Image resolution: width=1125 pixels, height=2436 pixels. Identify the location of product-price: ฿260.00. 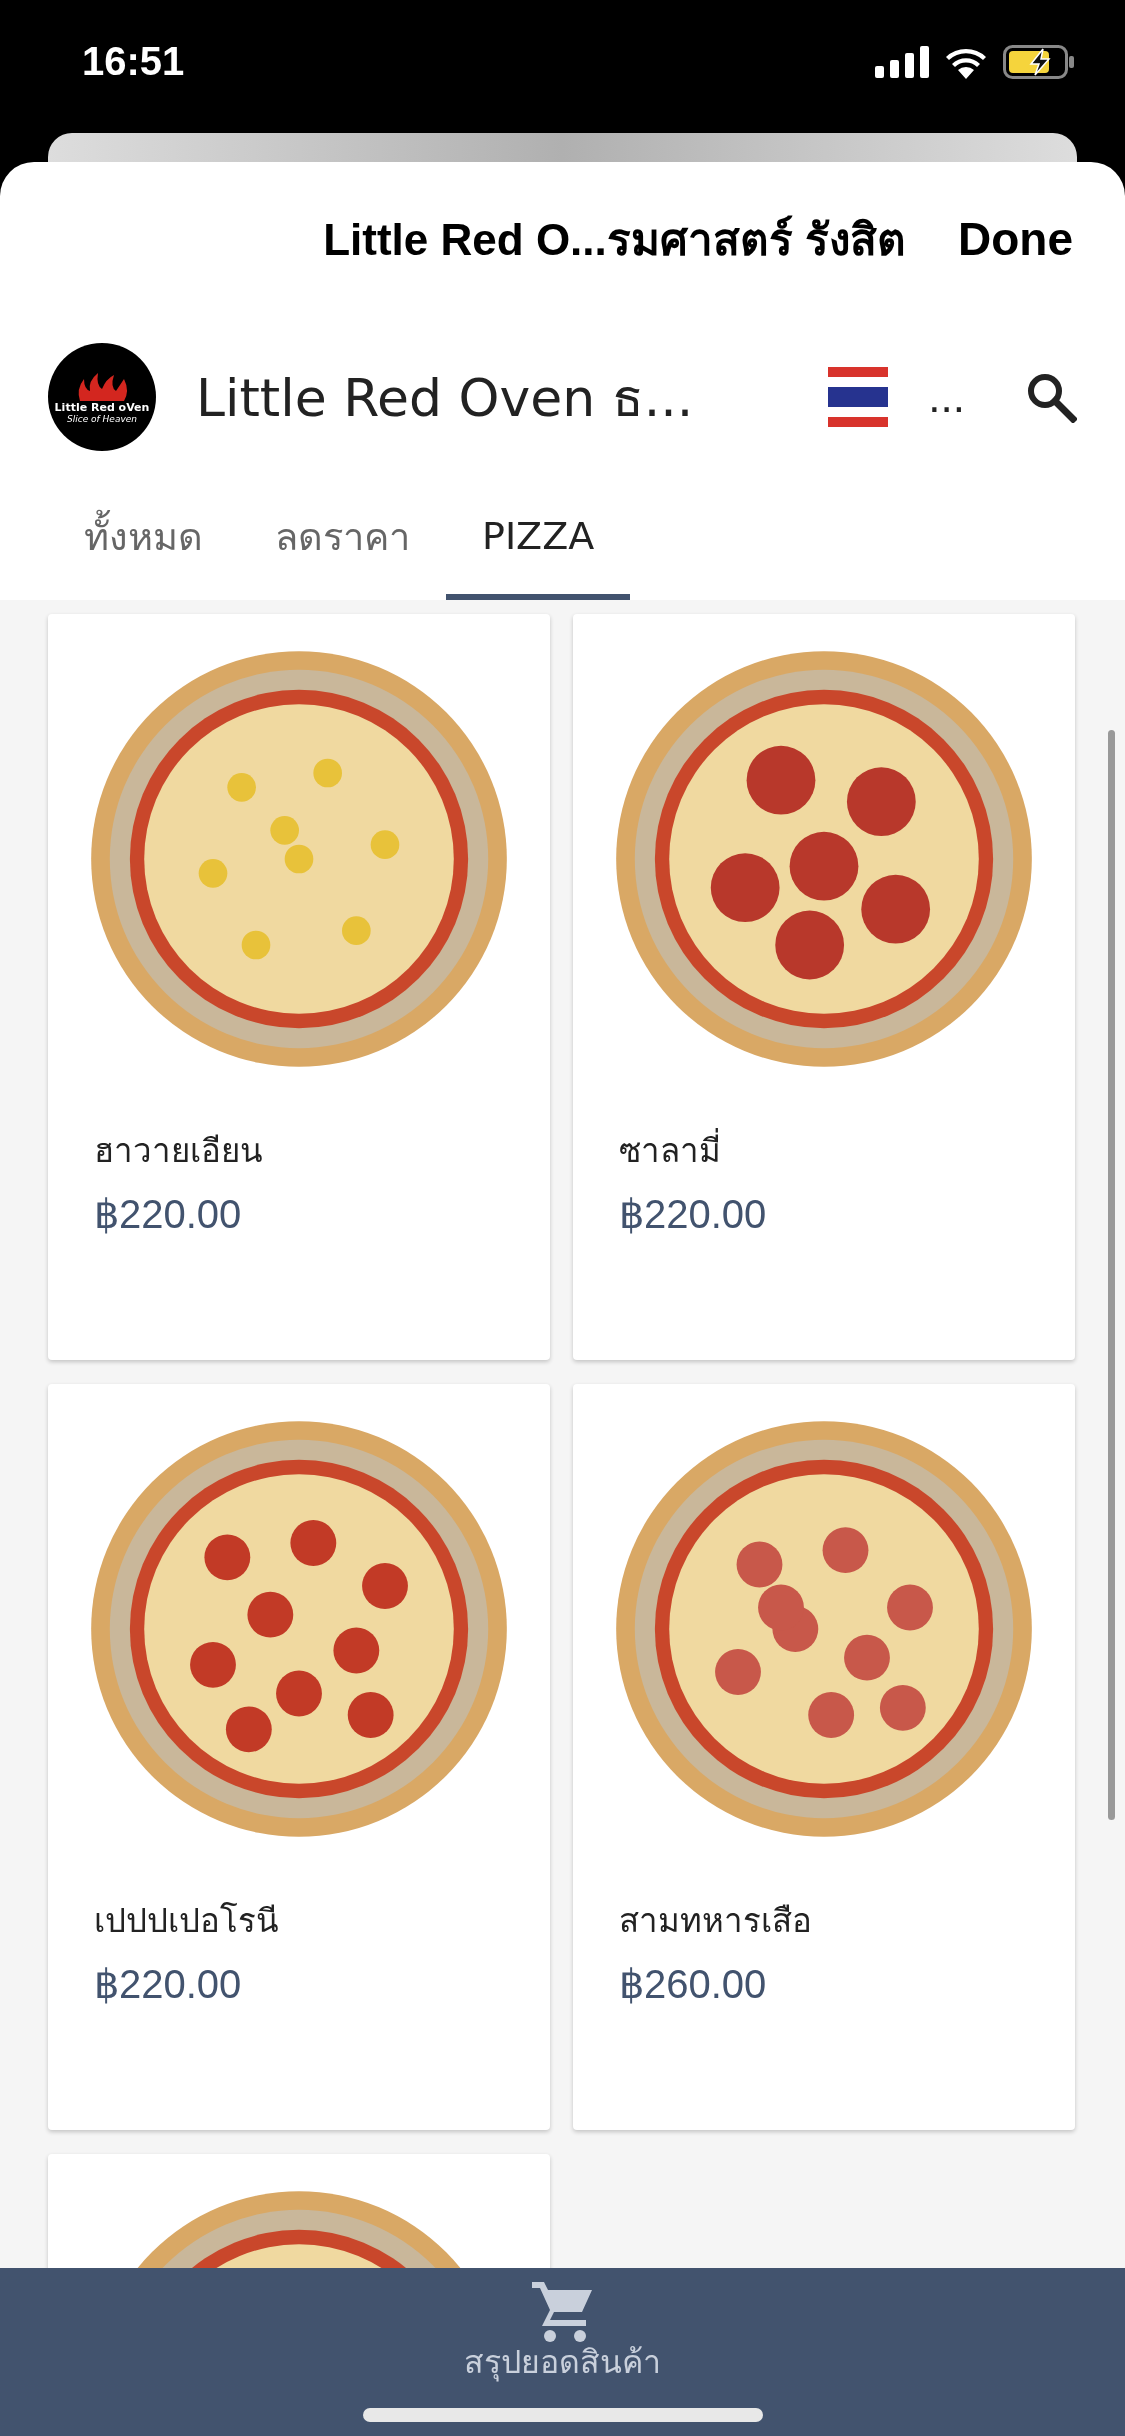
(693, 1984).